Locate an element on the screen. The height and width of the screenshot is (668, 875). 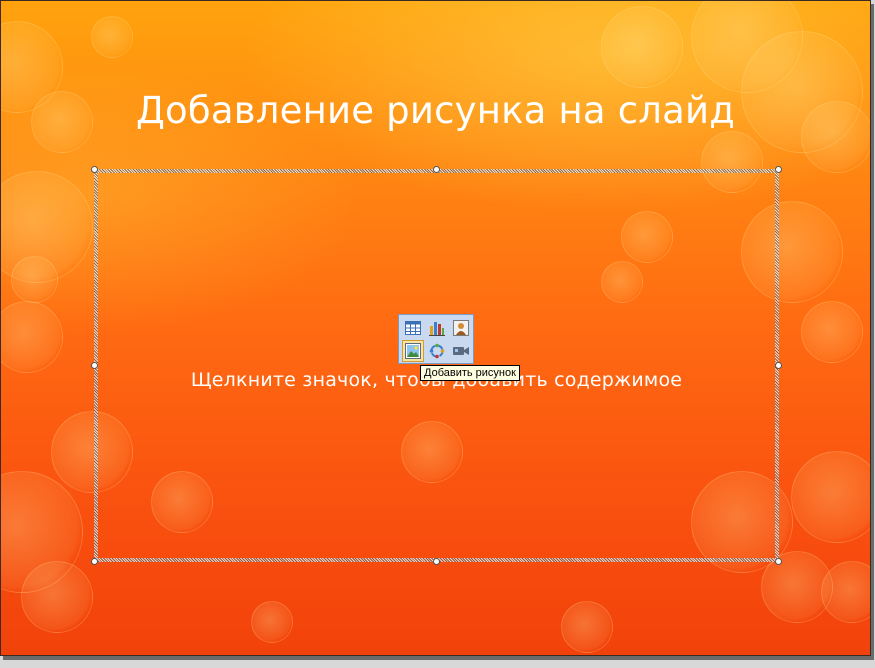
content-icon-palette is located at coordinates (436, 339).